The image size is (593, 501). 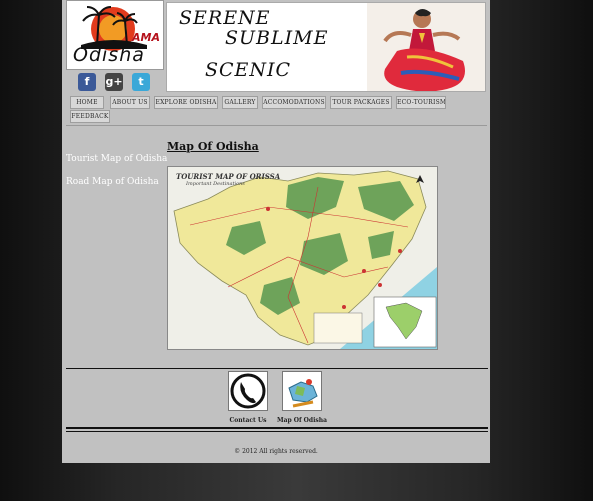 I want to click on footer-divider-top, so click(x=277, y=368).